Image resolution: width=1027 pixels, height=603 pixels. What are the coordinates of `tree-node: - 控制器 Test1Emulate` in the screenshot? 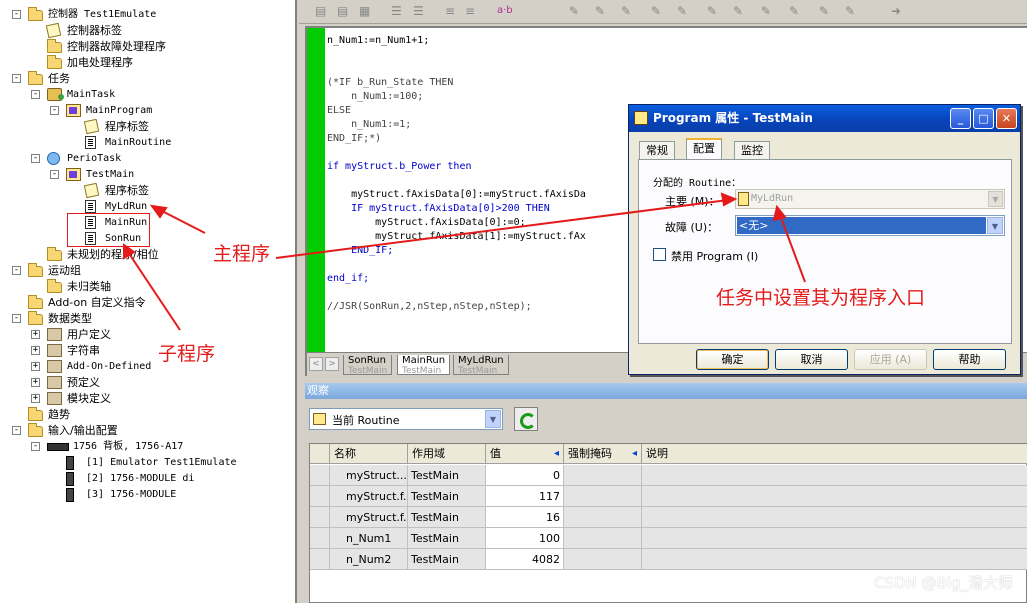 It's located at (147, 15).